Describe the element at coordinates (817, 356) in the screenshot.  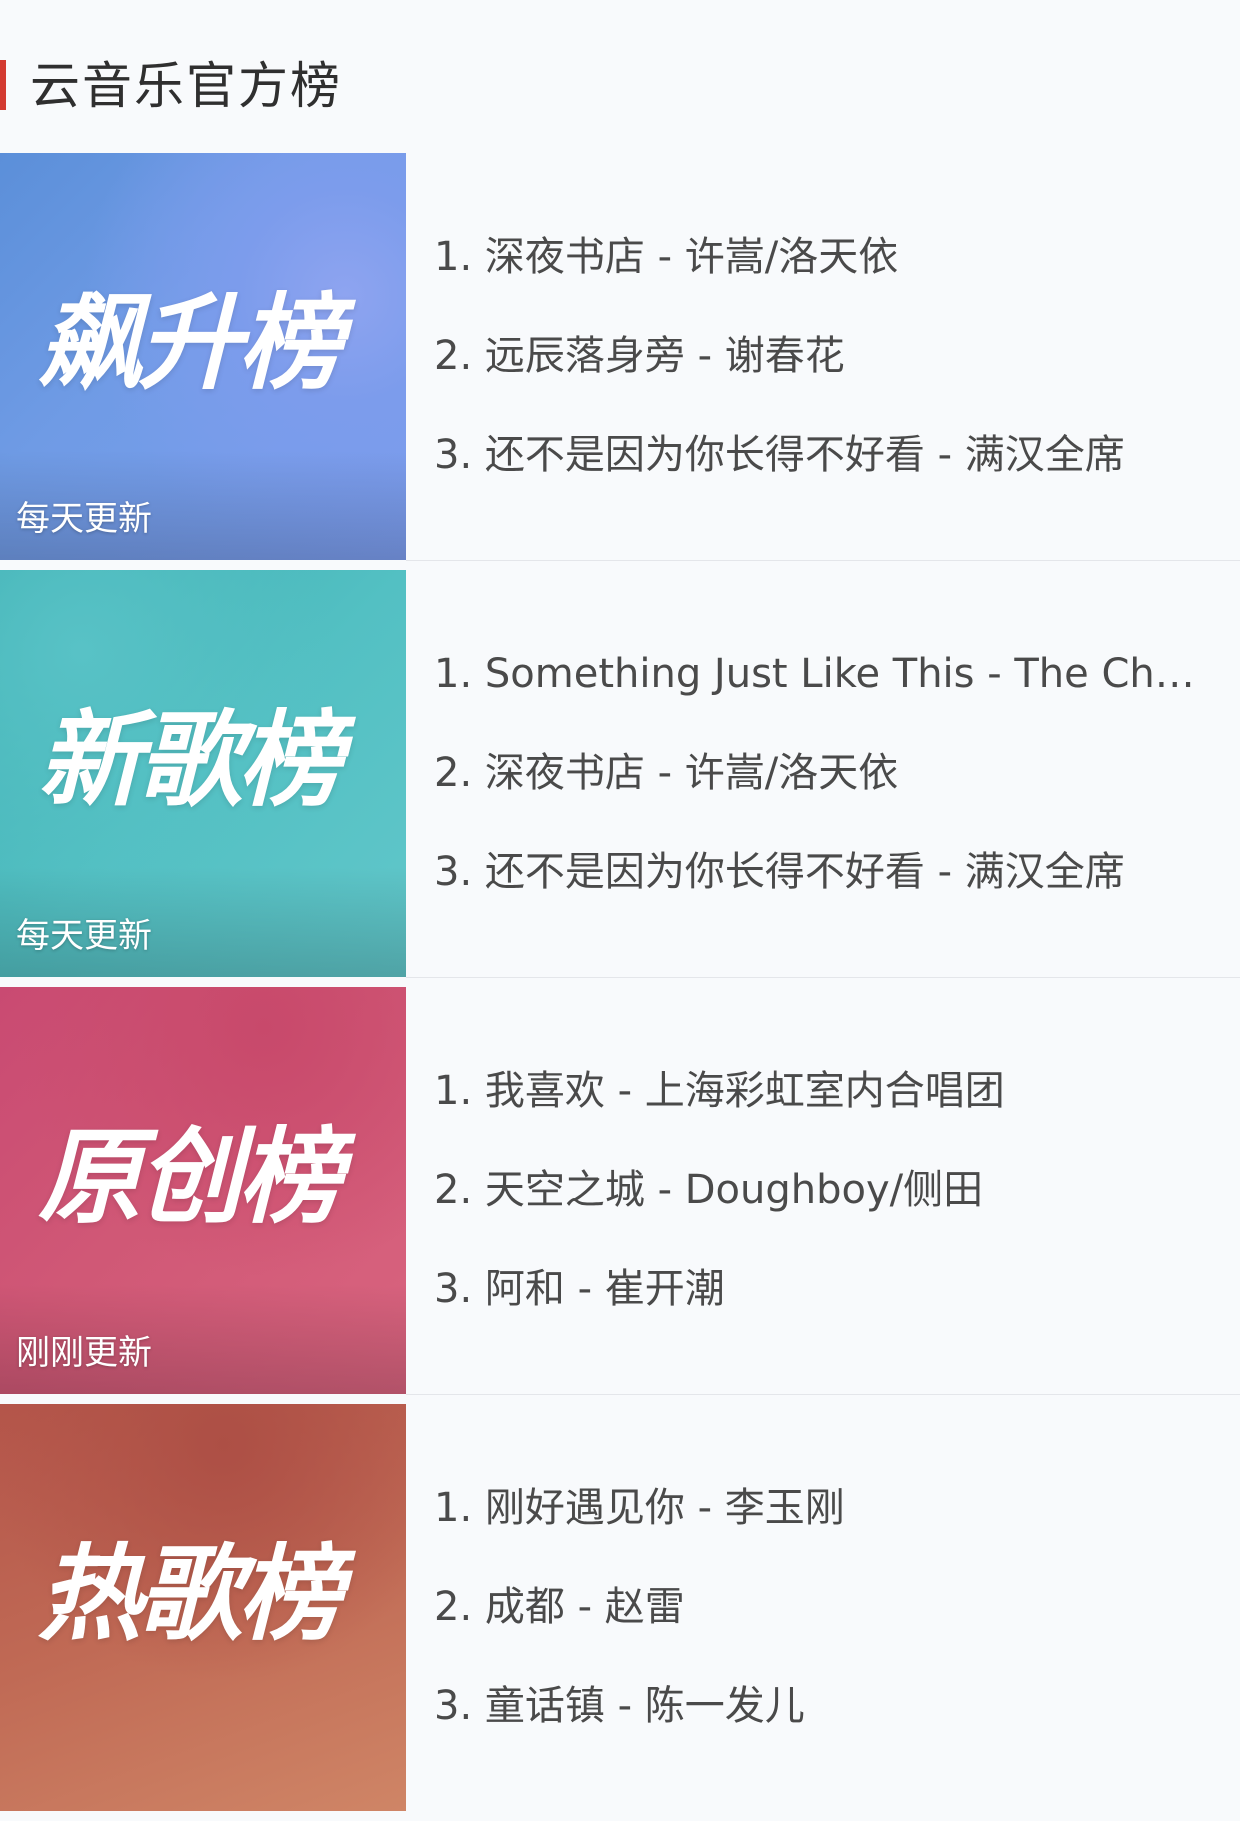
I see `track-item: 2. 远辰落身旁 - 谢春花` at that location.